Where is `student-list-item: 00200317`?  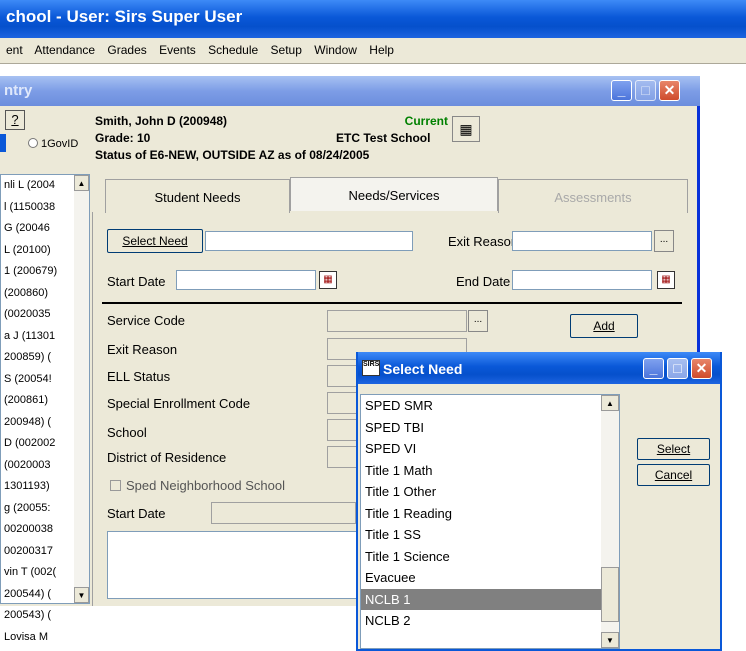 student-list-item: 00200317 is located at coordinates (37, 552).